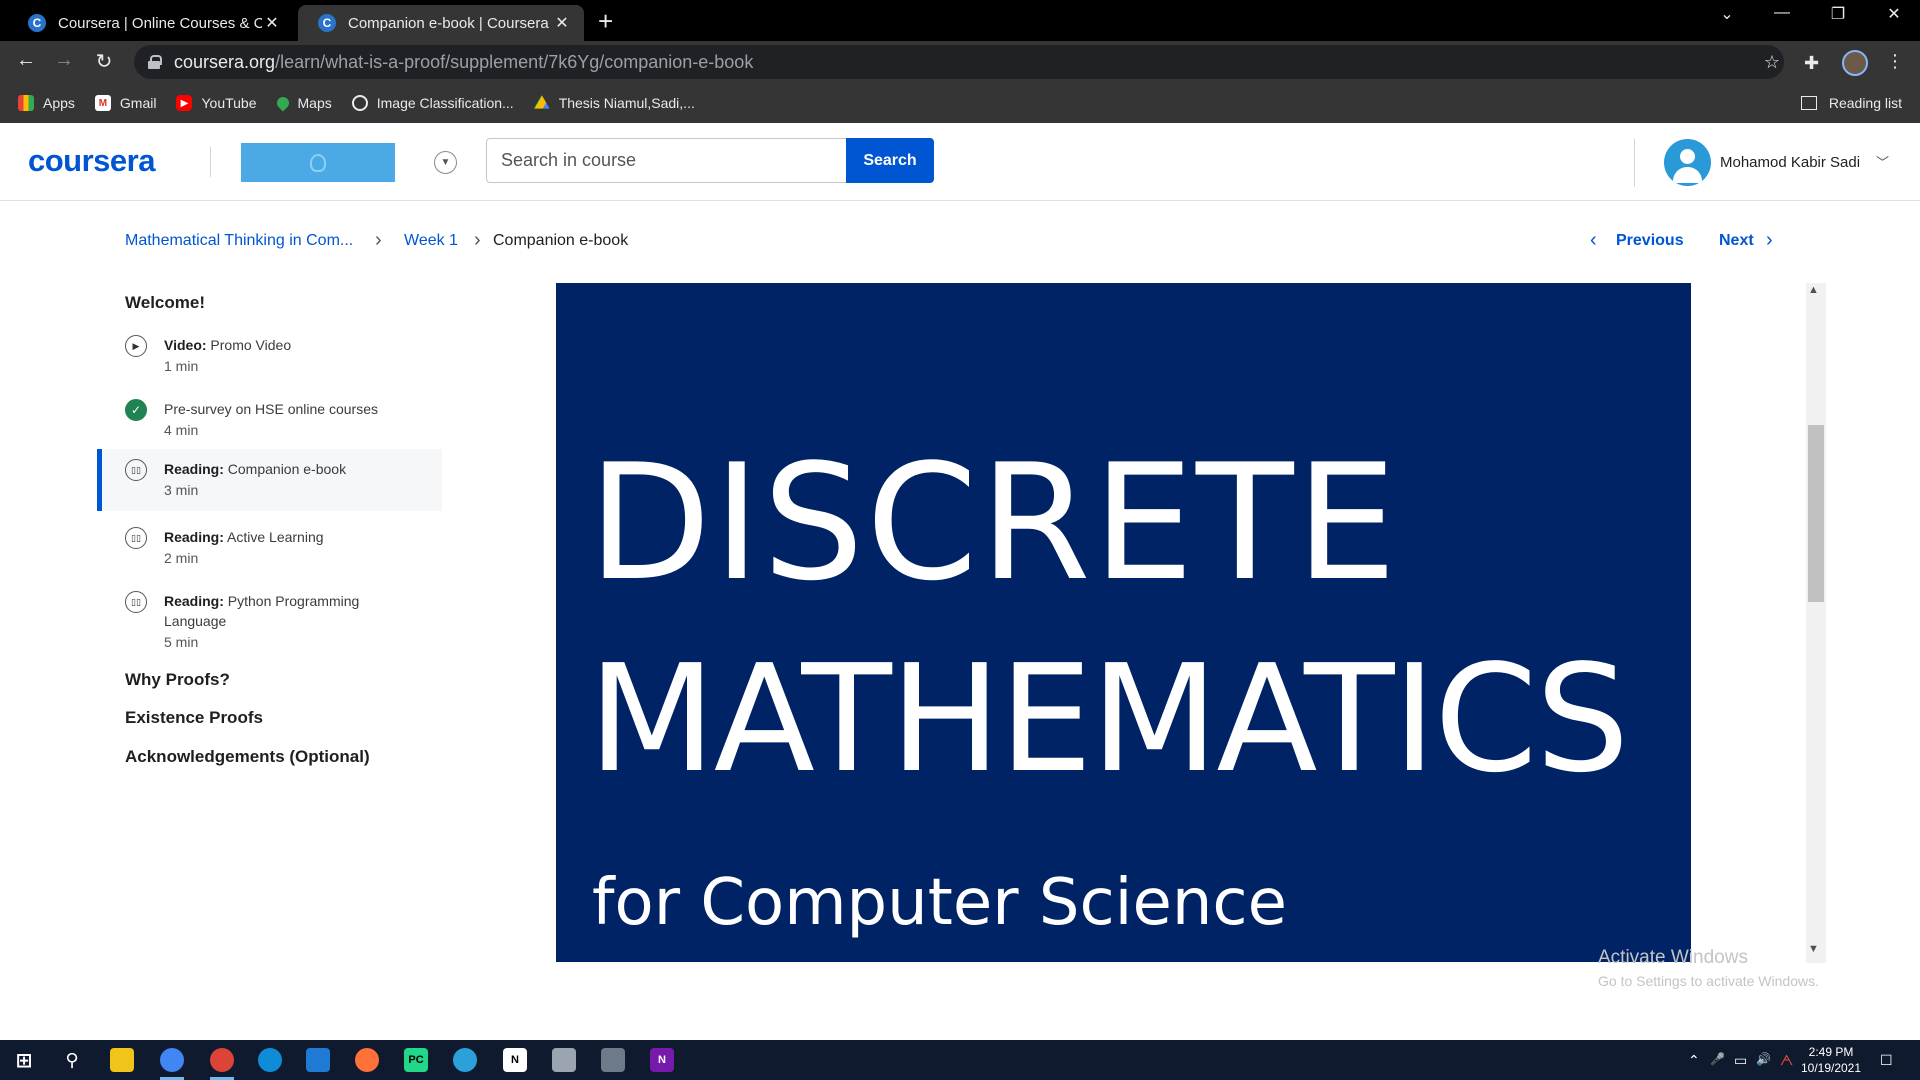 This screenshot has height=1080, width=1920. I want to click on bookmark-youtube: ▶ YouTube, so click(216, 103).